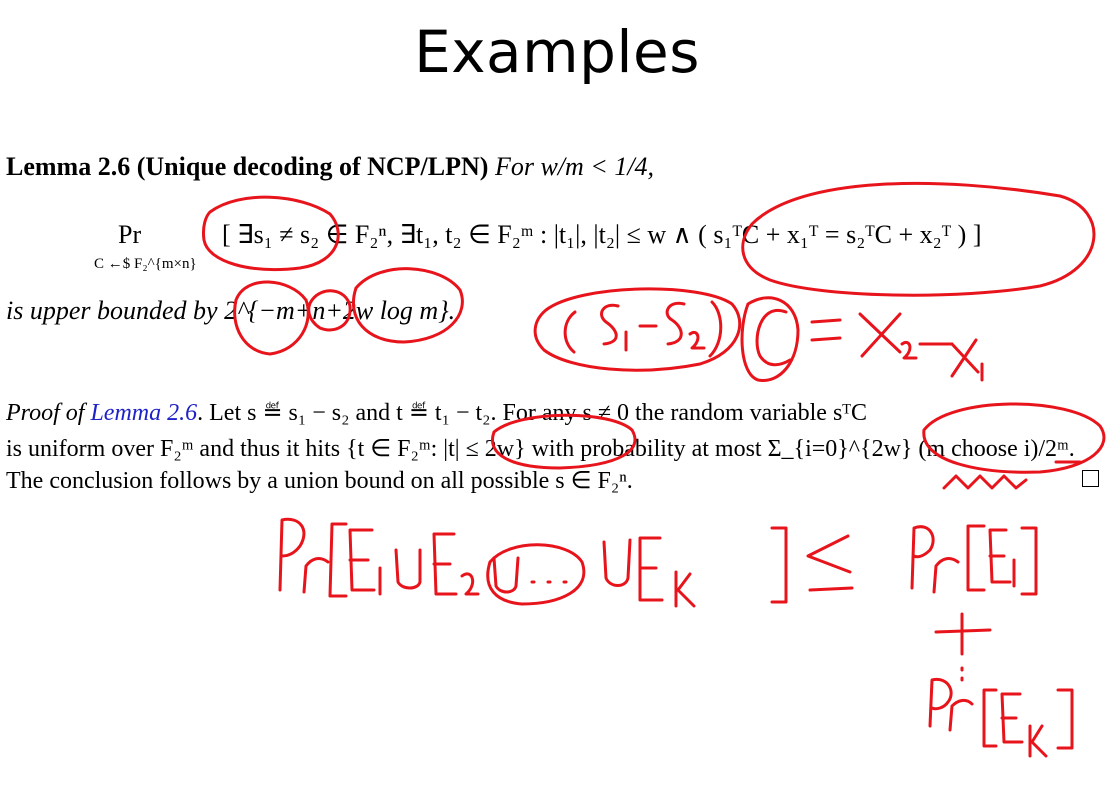  What do you see at coordinates (407, 305) in the screenshot?
I see `ink-circle-exp-log` at bounding box center [407, 305].